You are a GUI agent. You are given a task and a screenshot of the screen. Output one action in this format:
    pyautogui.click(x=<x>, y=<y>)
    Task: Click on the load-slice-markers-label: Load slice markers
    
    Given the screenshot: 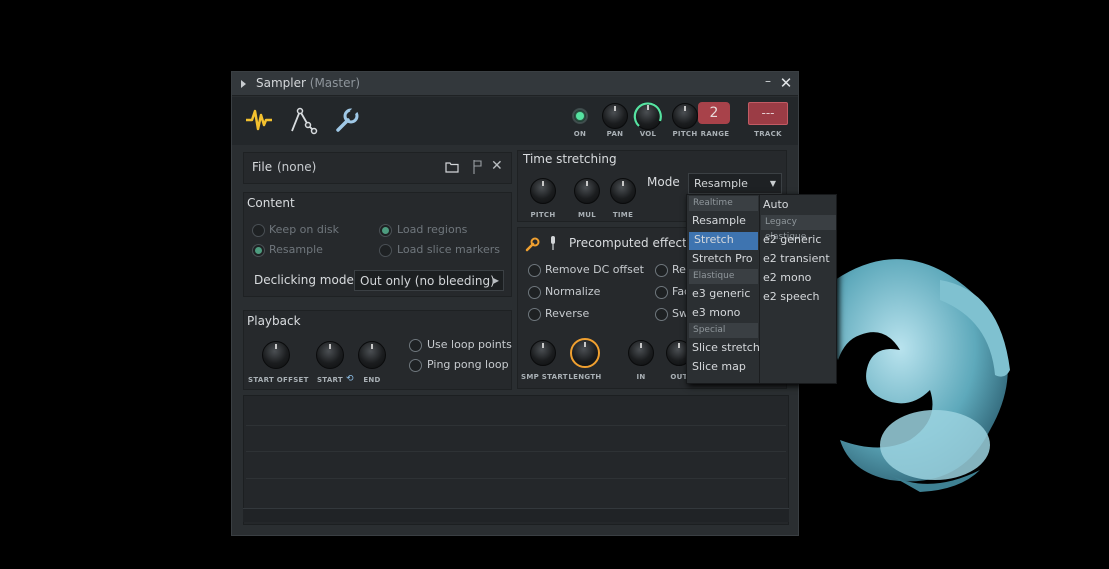 What is the action you would take?
    pyautogui.click(x=449, y=249)
    